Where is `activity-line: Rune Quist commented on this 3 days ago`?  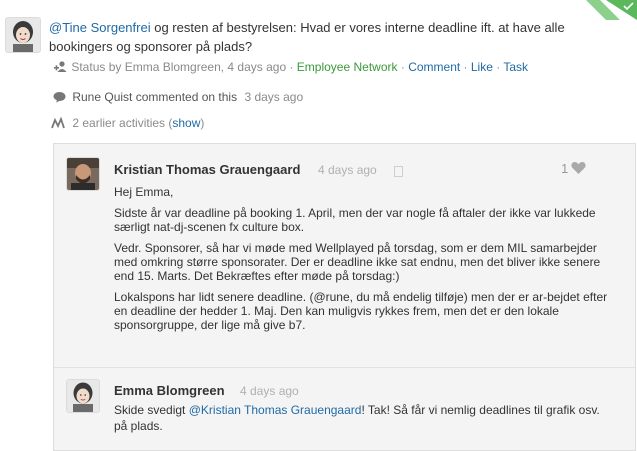
activity-line: Rune Quist commented on this 3 days ago is located at coordinates (178, 98).